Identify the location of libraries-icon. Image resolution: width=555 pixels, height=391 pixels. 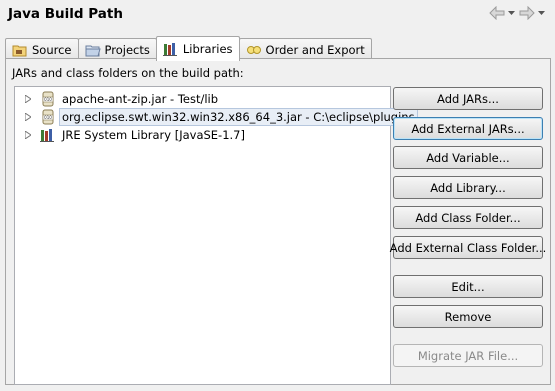
(170, 49).